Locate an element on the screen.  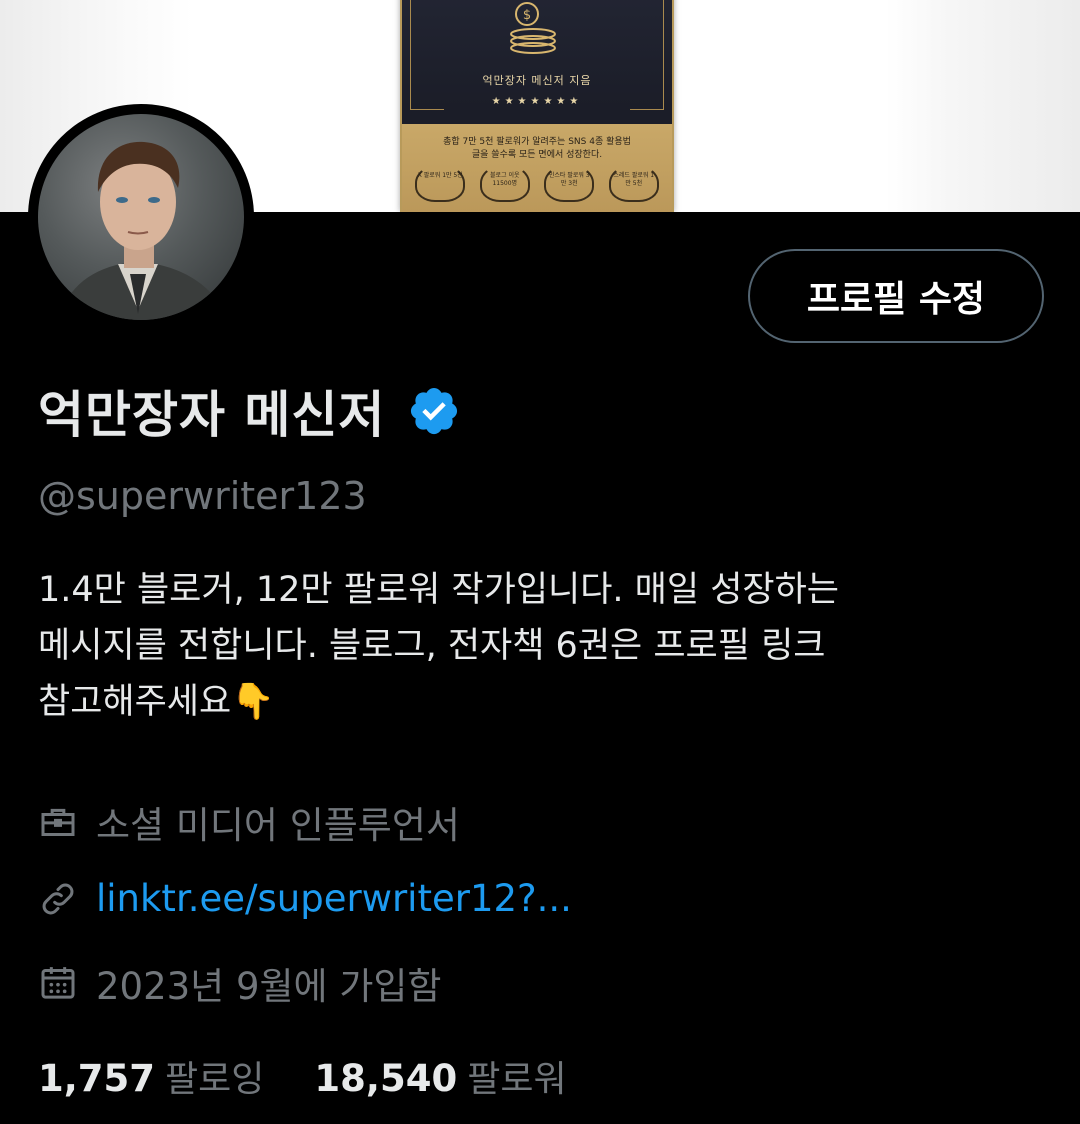
verified-badge-icon is located at coordinates (434, 411).